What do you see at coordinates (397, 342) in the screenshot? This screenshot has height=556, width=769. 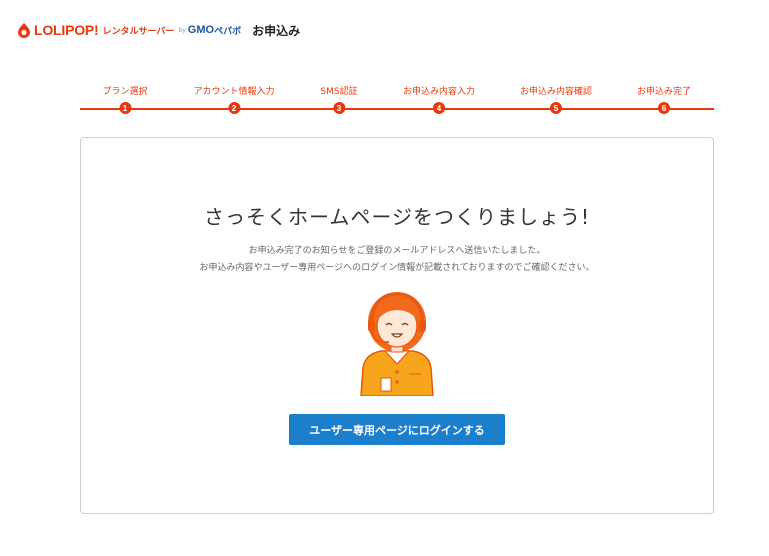 I see `support-operator-illustration` at bounding box center [397, 342].